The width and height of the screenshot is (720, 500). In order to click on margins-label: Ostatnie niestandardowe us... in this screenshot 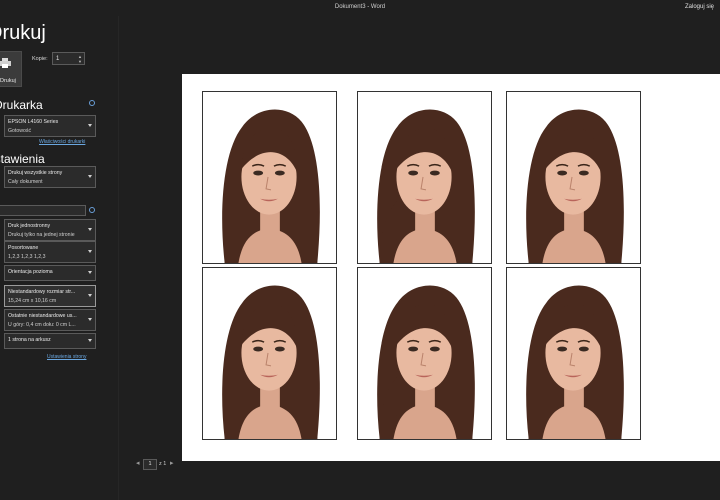, I will do `click(42, 316)`.